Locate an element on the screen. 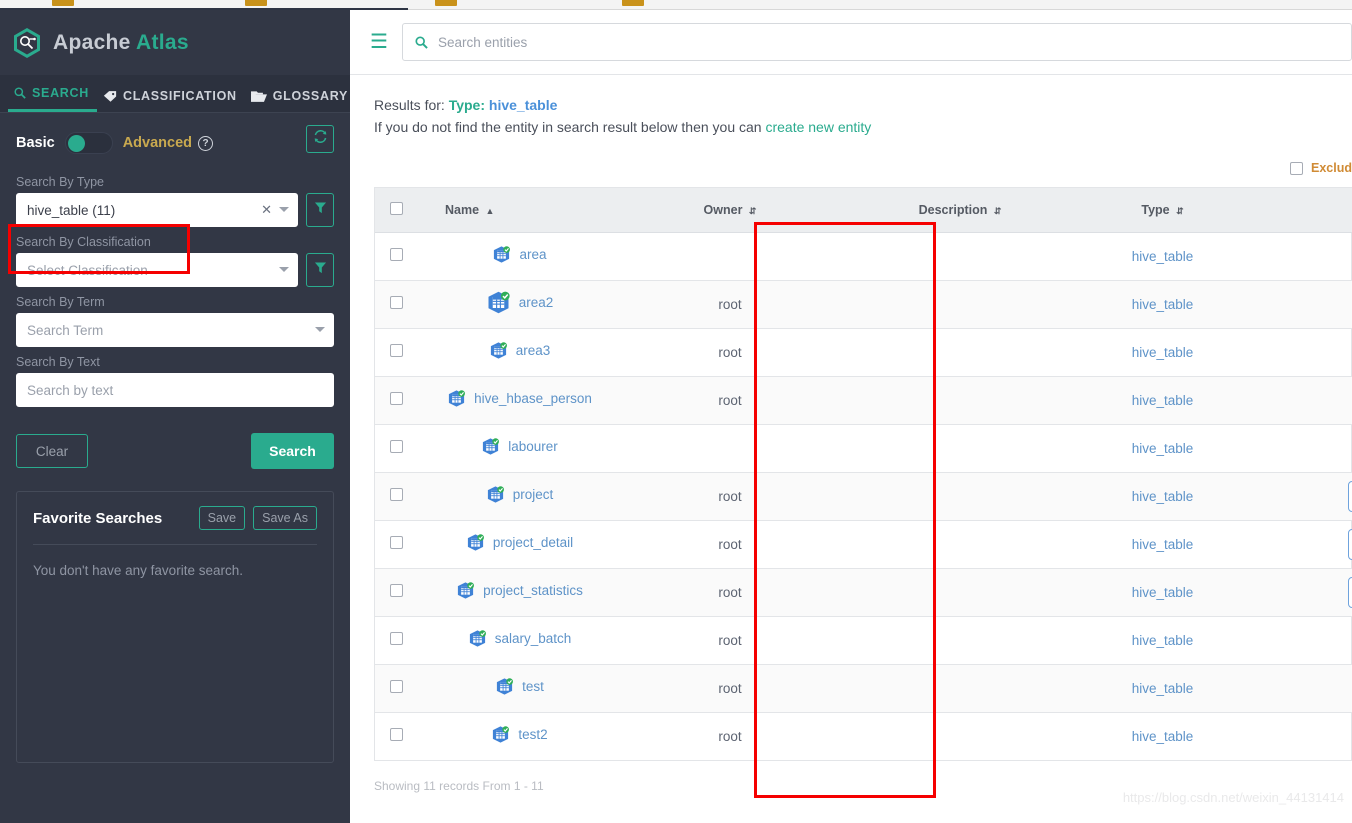 The image size is (1352, 823). table-row: salary_batch root hive_table + is located at coordinates (863, 640).